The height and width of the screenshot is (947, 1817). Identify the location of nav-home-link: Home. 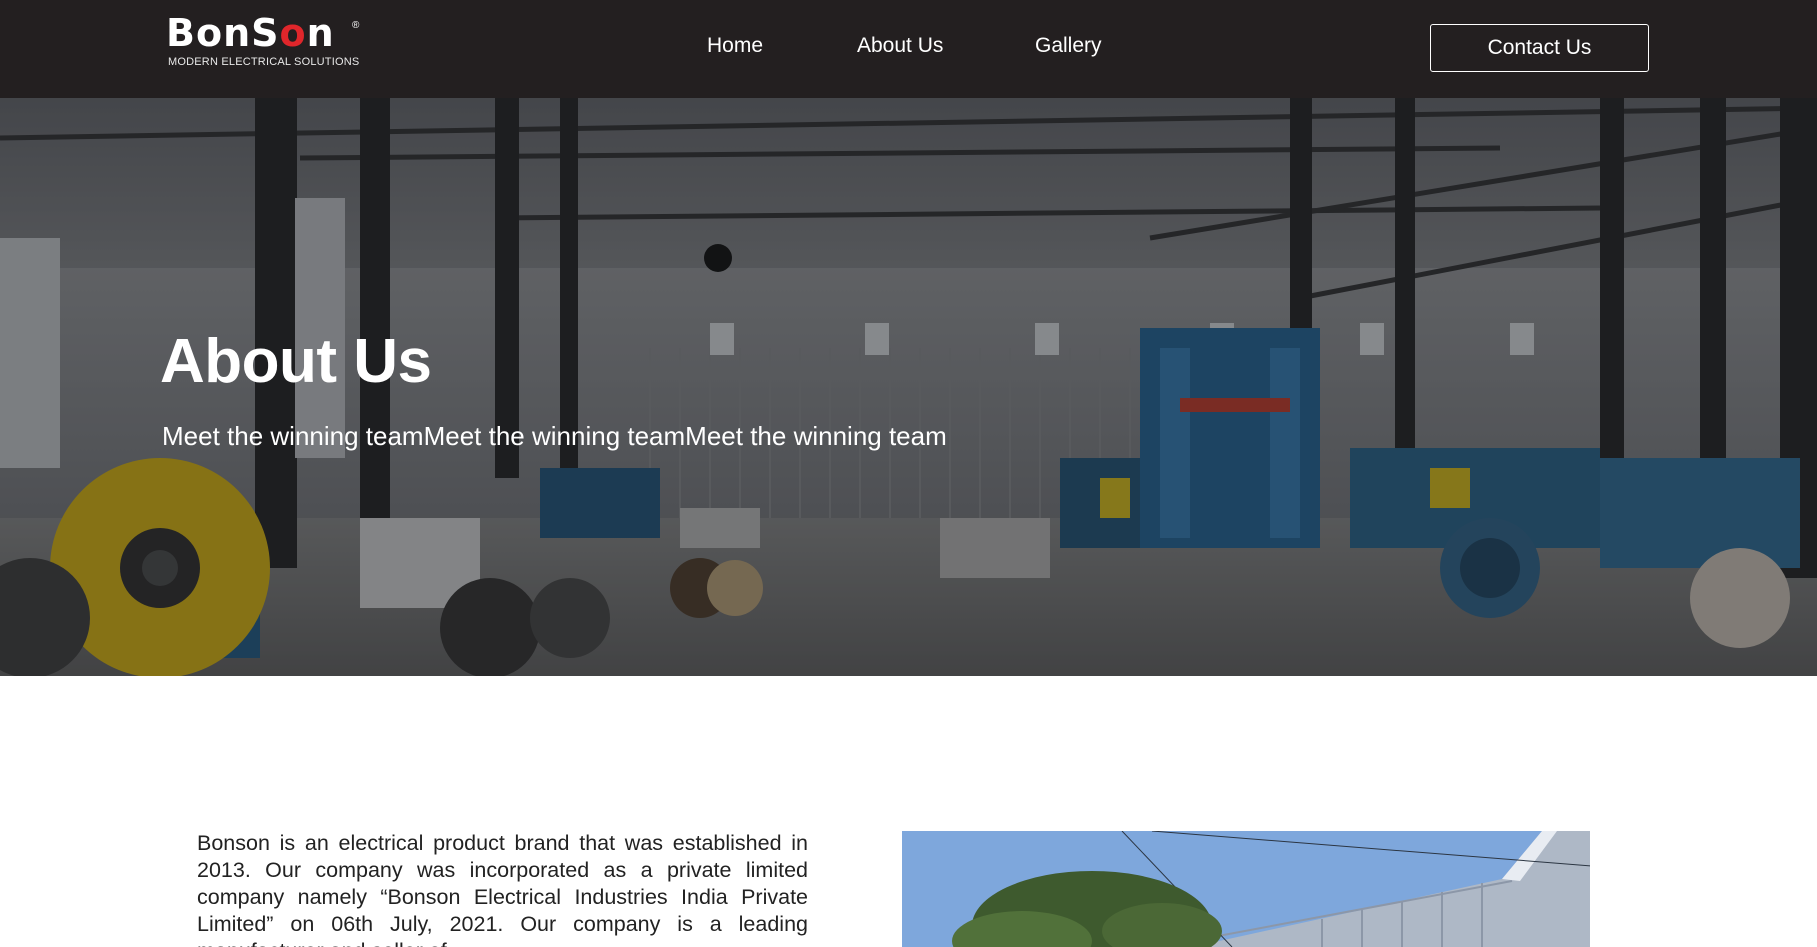
(735, 46).